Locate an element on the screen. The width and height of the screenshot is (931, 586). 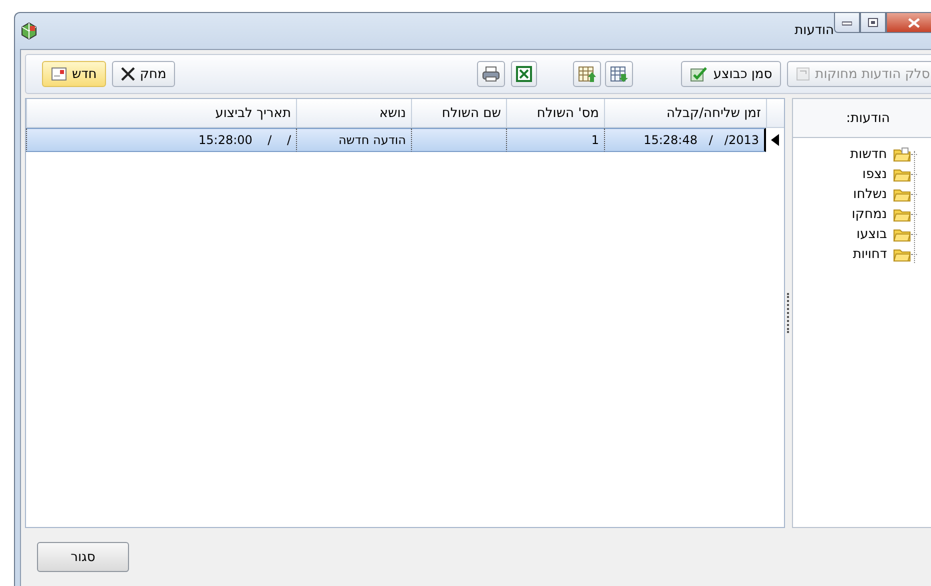
close-button is located at coordinates (908, 23).